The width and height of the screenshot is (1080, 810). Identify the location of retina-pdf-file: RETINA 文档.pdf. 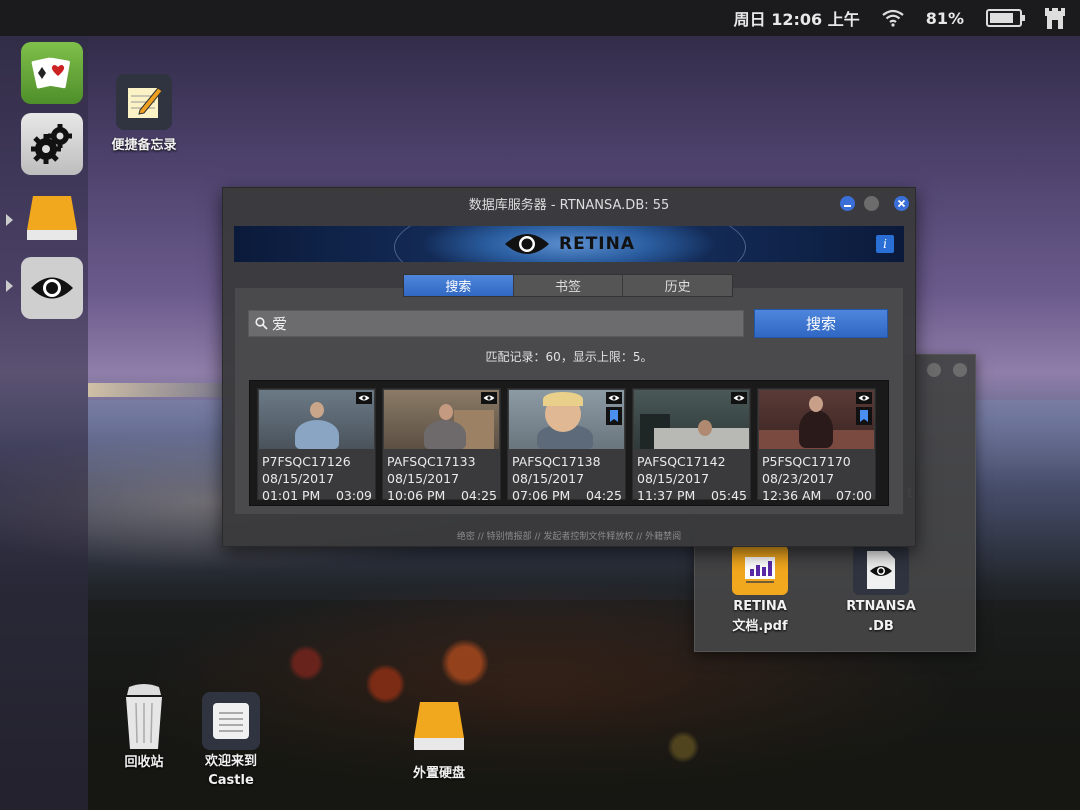
(760, 591).